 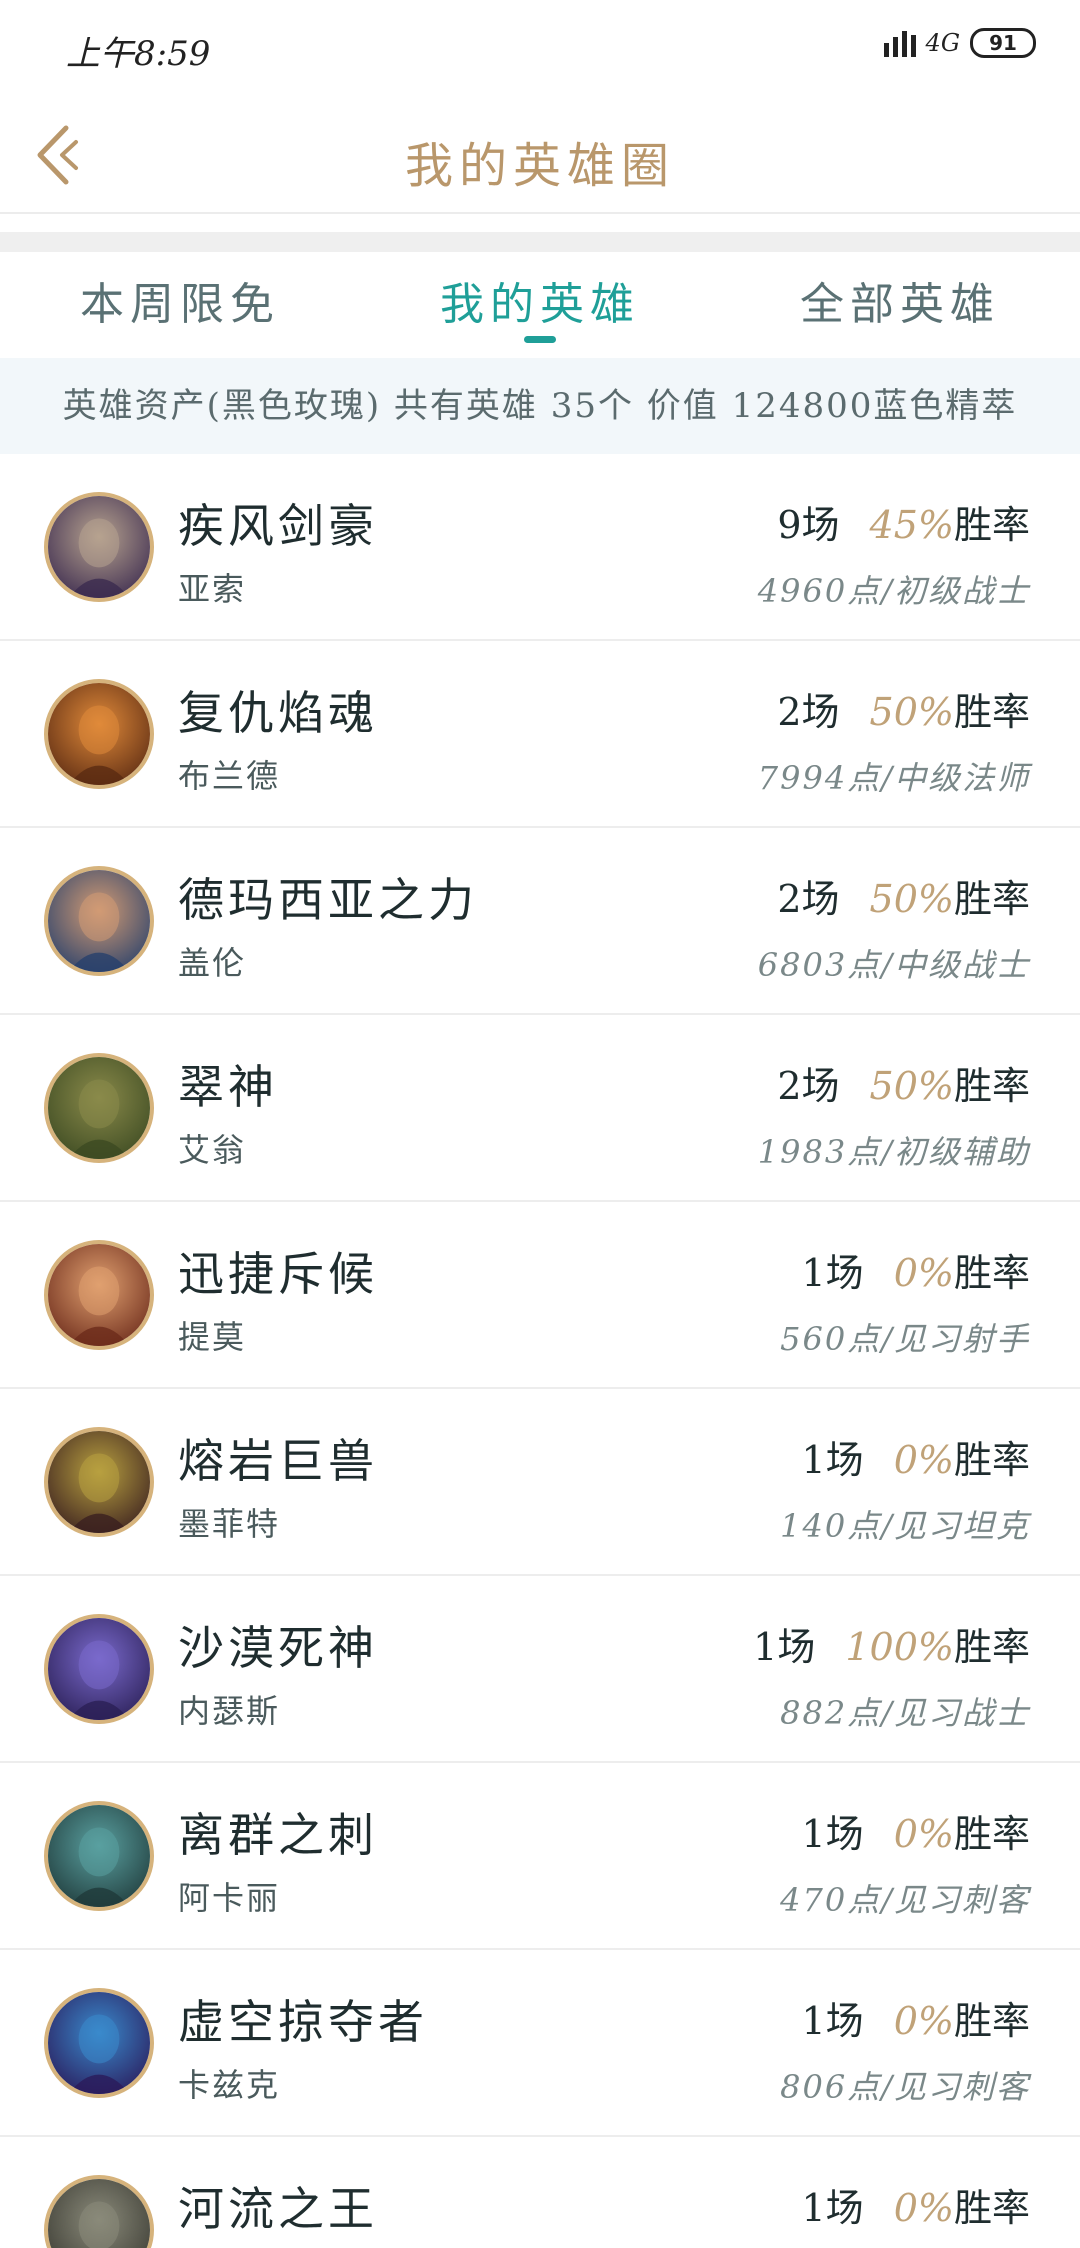 I want to click on hero-points: 6803点/中级战士, so click(x=893, y=965).